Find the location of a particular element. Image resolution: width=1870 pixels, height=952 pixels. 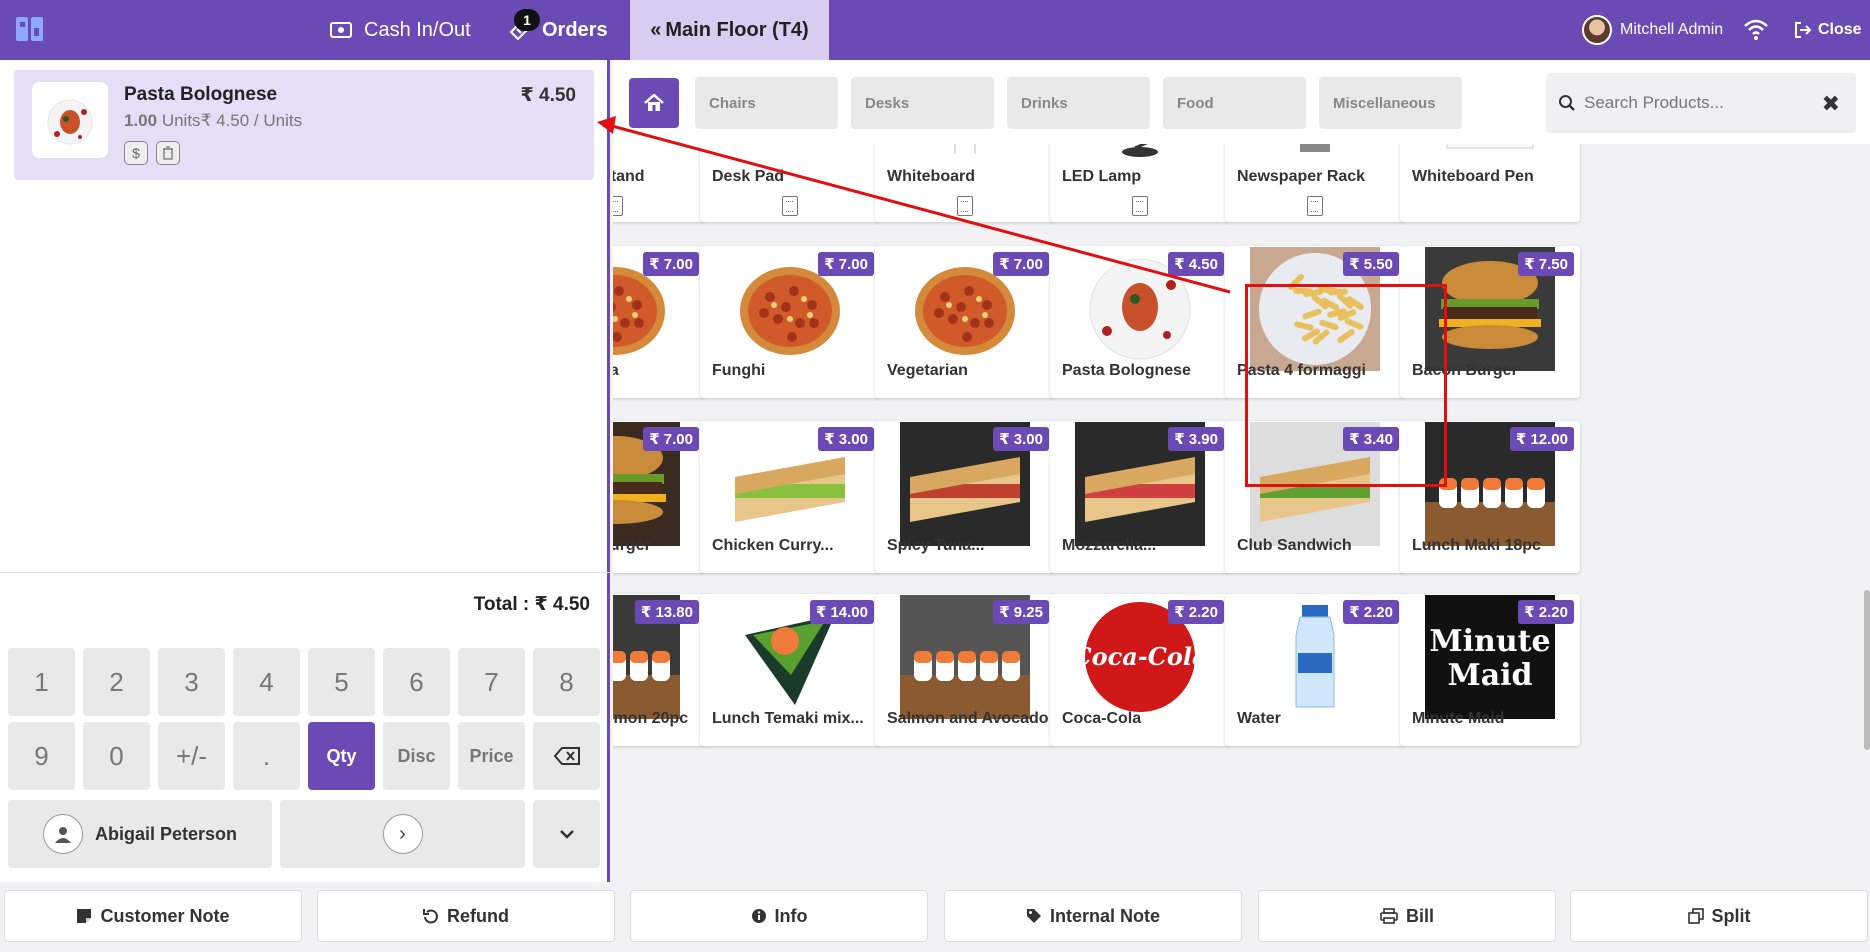

category-desks: Desks is located at coordinates (922, 103).